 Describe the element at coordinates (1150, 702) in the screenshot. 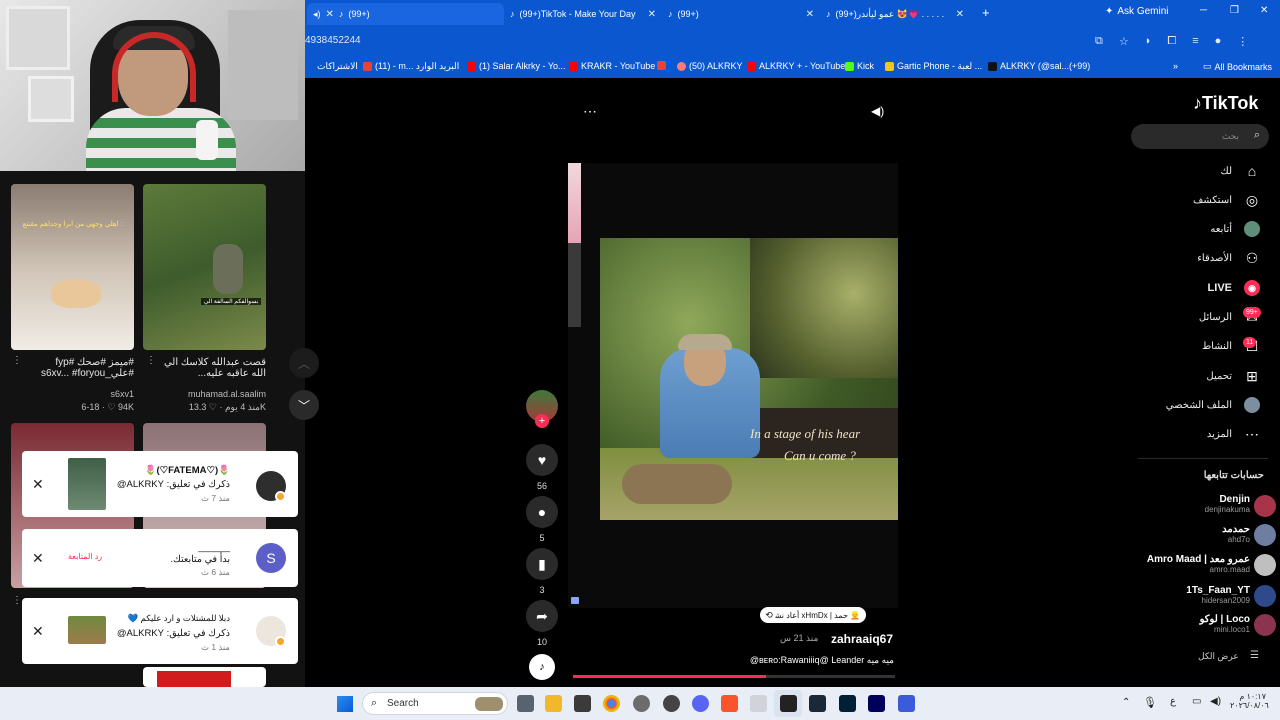

I see `microphone-icon: 🎙` at that location.